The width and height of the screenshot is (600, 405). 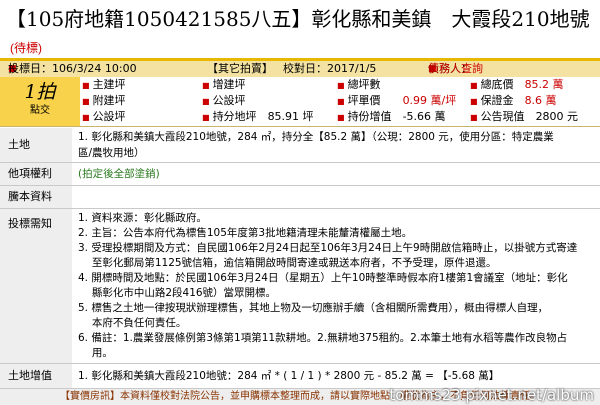 What do you see at coordinates (36, 376) in the screenshot?
I see `row-label: 土地增值` at bounding box center [36, 376].